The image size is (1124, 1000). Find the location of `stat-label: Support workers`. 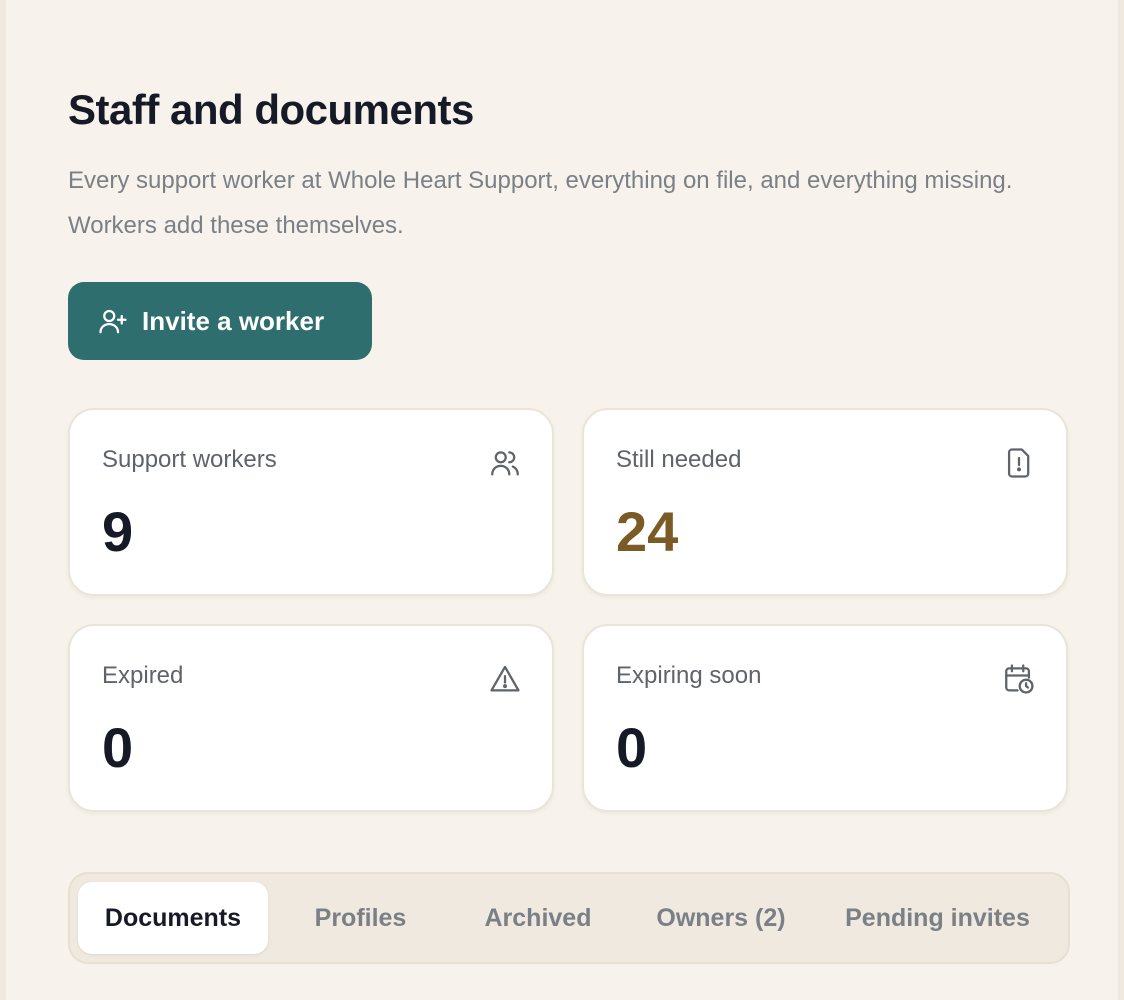

stat-label: Support workers is located at coordinates (189, 459).